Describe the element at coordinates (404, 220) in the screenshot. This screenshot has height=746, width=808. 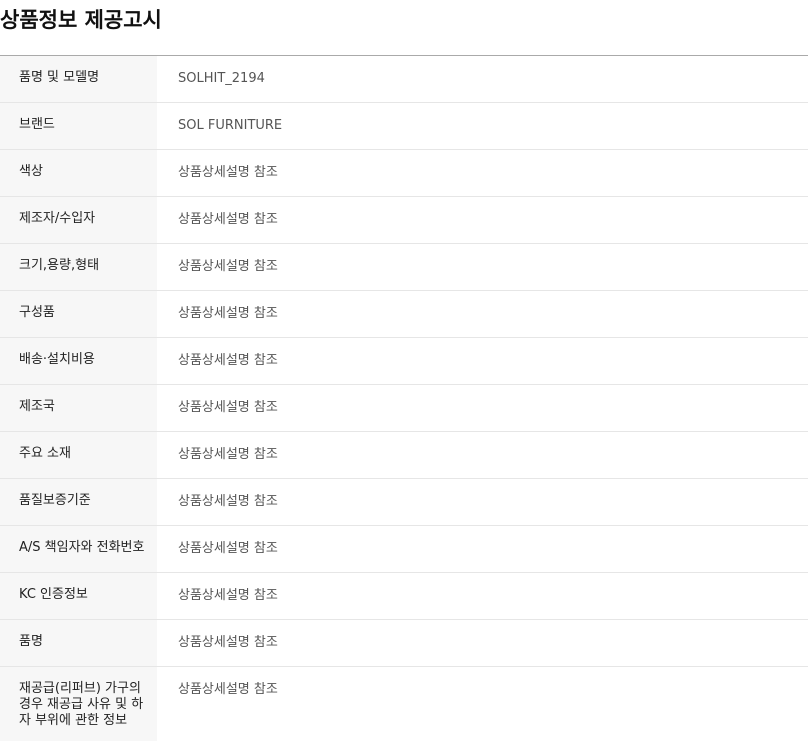
I see `table-row: 제조자/수입자 상품상세설명 참조` at that location.